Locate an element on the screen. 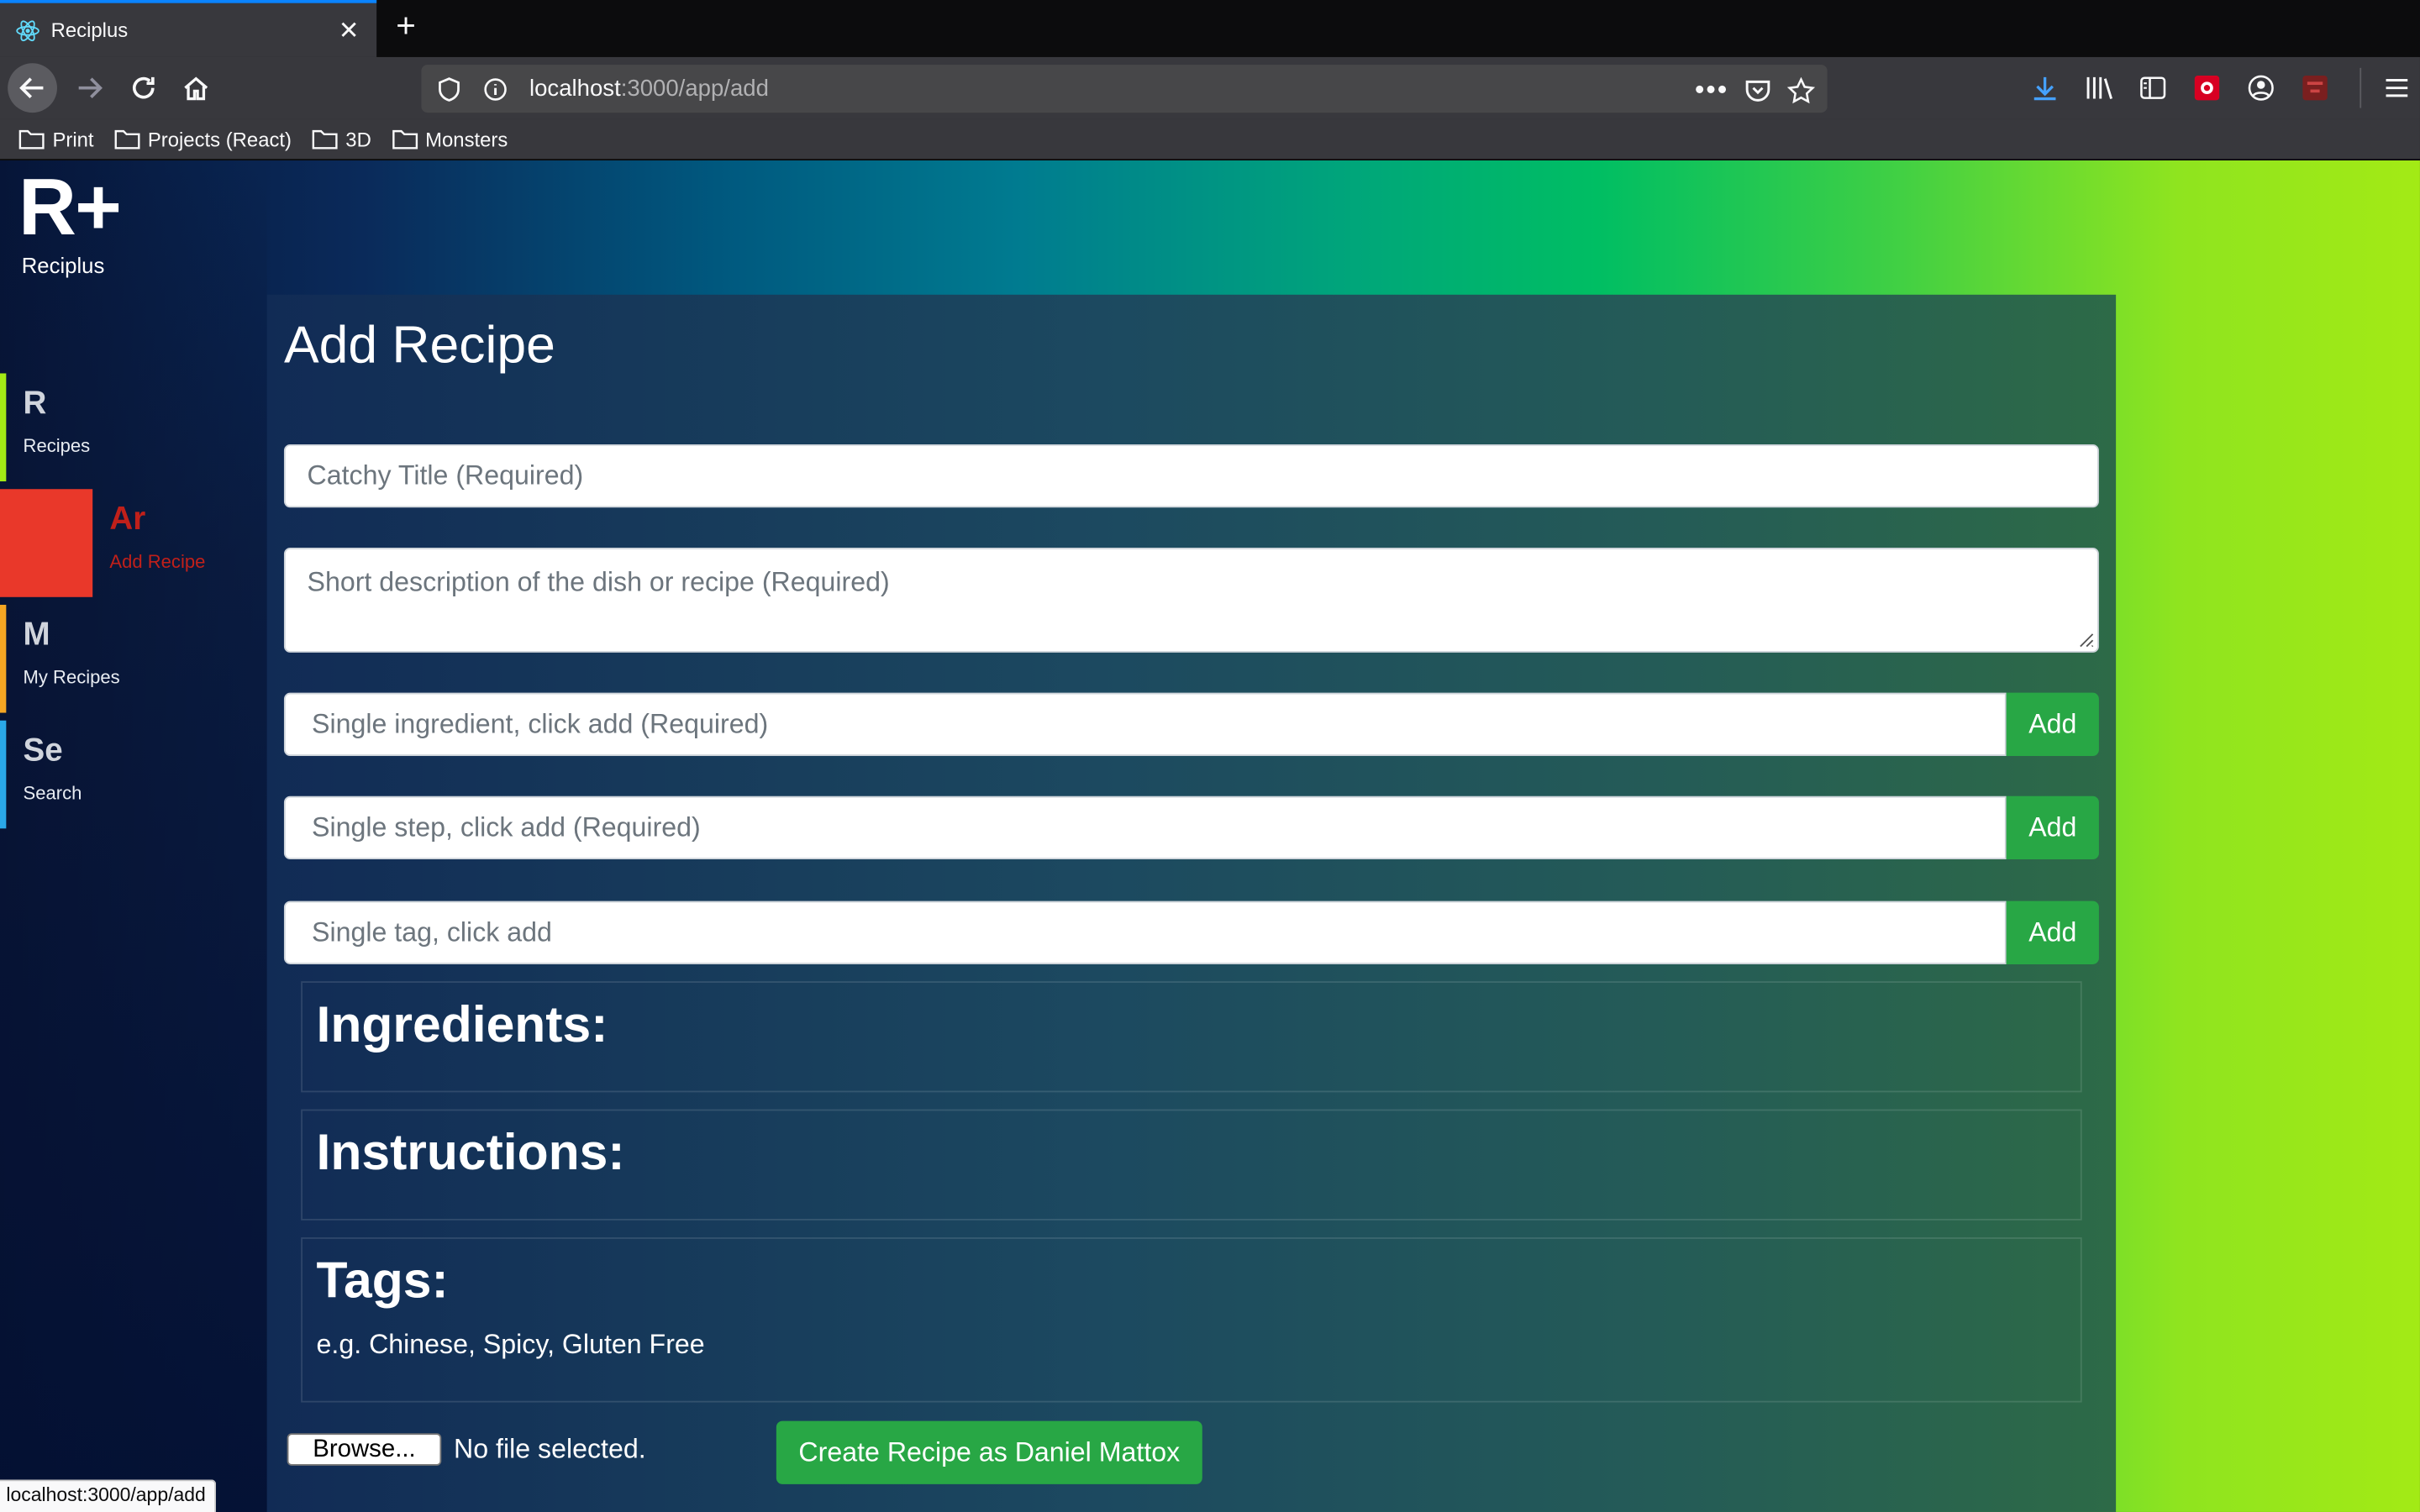 This screenshot has height=1512, width=2420. bookmark-label: Print is located at coordinates (73, 139).